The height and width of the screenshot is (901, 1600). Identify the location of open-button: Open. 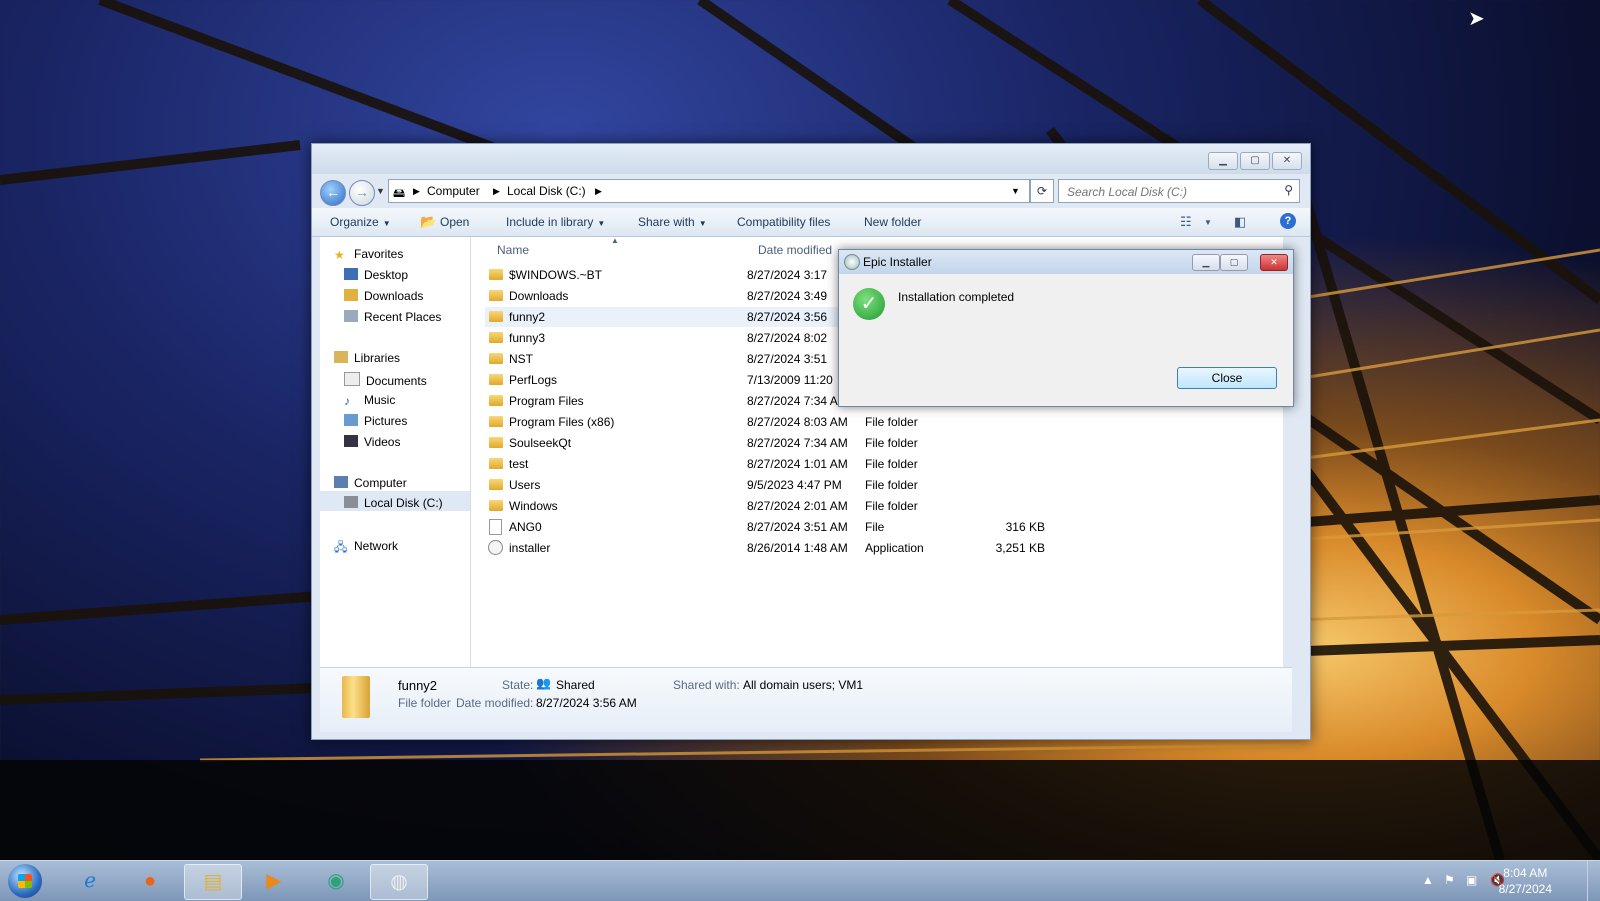
(454, 222).